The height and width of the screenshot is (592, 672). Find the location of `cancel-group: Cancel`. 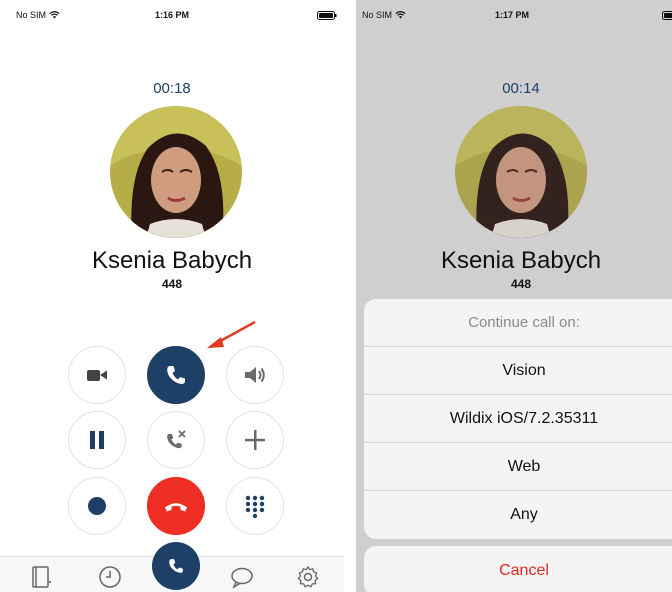

cancel-group: Cancel is located at coordinates (518, 569).